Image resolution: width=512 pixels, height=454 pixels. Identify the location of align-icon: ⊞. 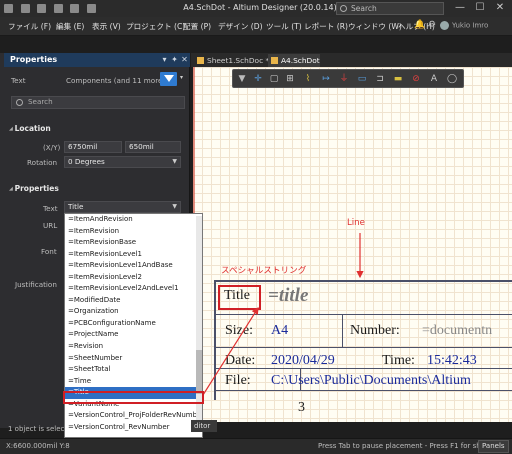
(290, 79).